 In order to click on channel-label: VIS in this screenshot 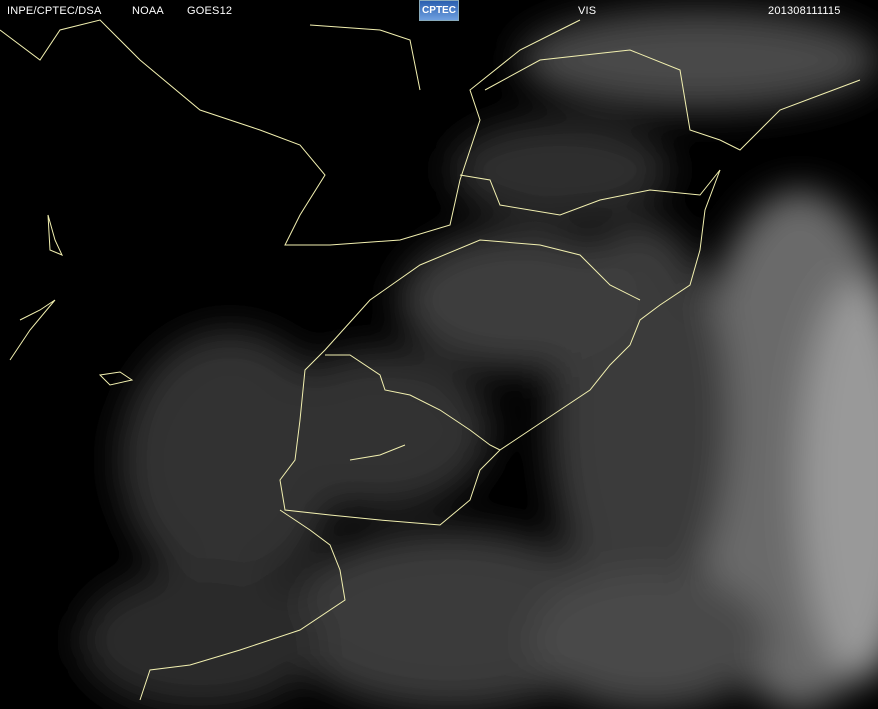, I will do `click(587, 11)`.